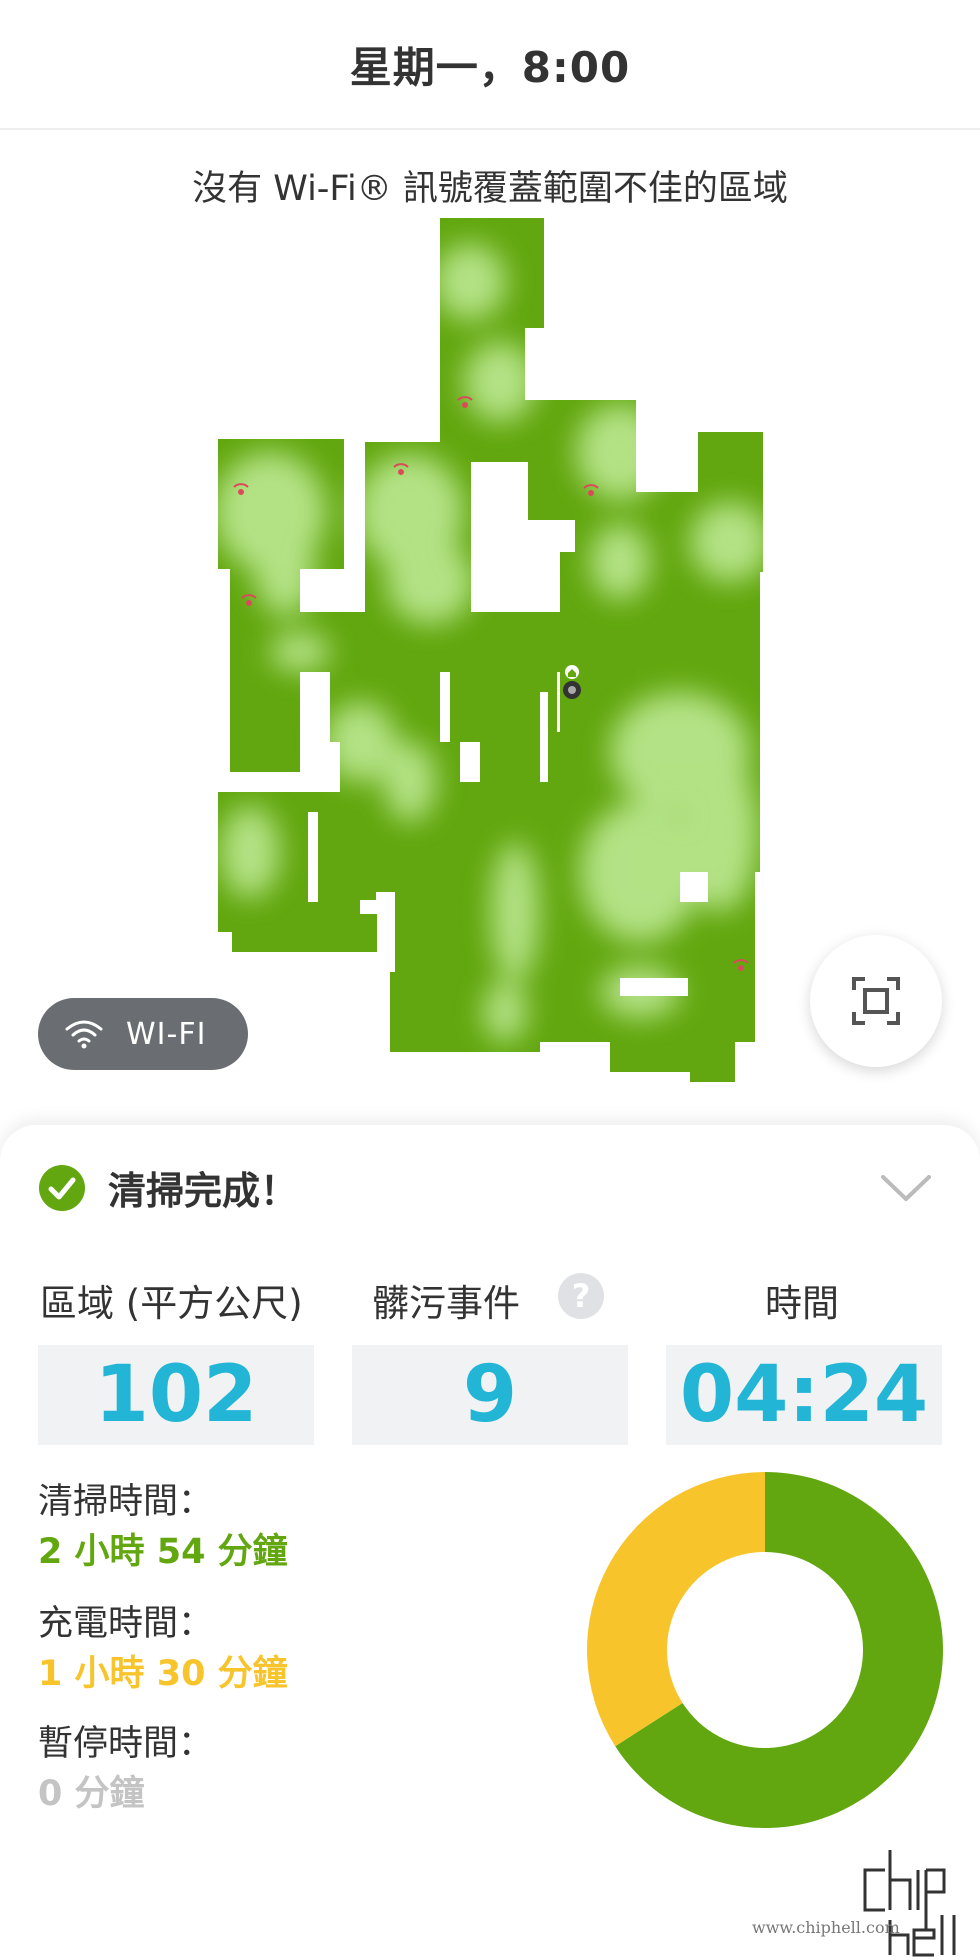 The height and width of the screenshot is (1960, 980). Describe the element at coordinates (490, 1395) in the screenshot. I see `dirt-events-value: 9` at that location.